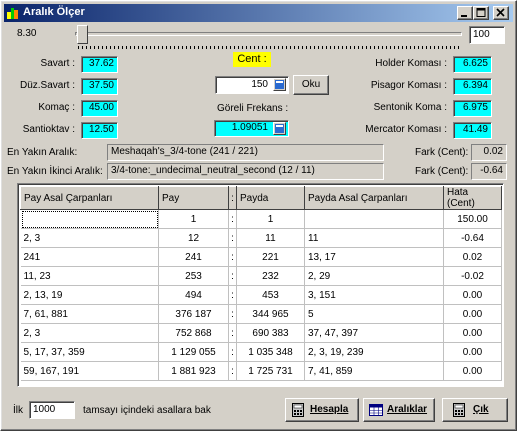  I want to click on range-slider, so click(268, 34).